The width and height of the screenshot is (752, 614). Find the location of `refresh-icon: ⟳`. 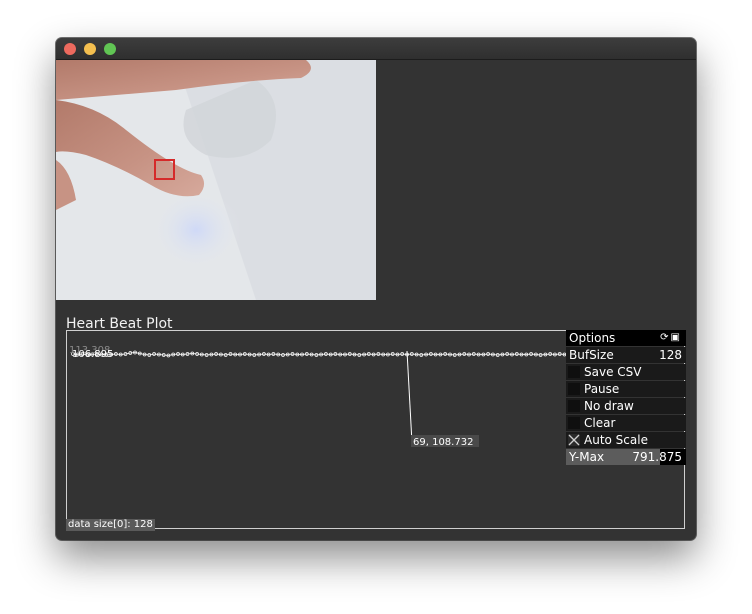

refresh-icon: ⟳ is located at coordinates (665, 337).